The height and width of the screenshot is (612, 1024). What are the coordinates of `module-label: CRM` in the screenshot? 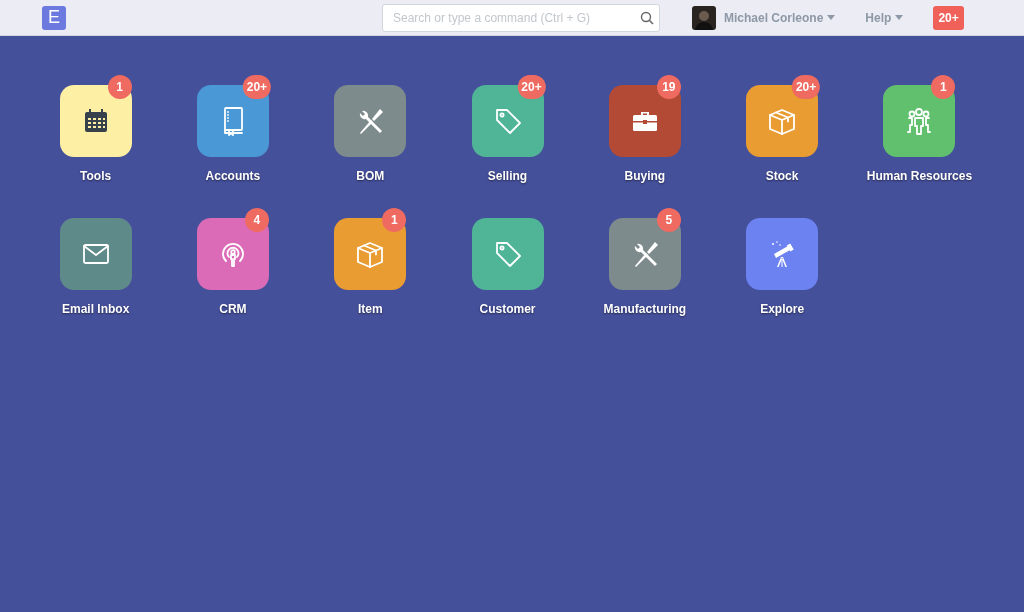 It's located at (233, 309).